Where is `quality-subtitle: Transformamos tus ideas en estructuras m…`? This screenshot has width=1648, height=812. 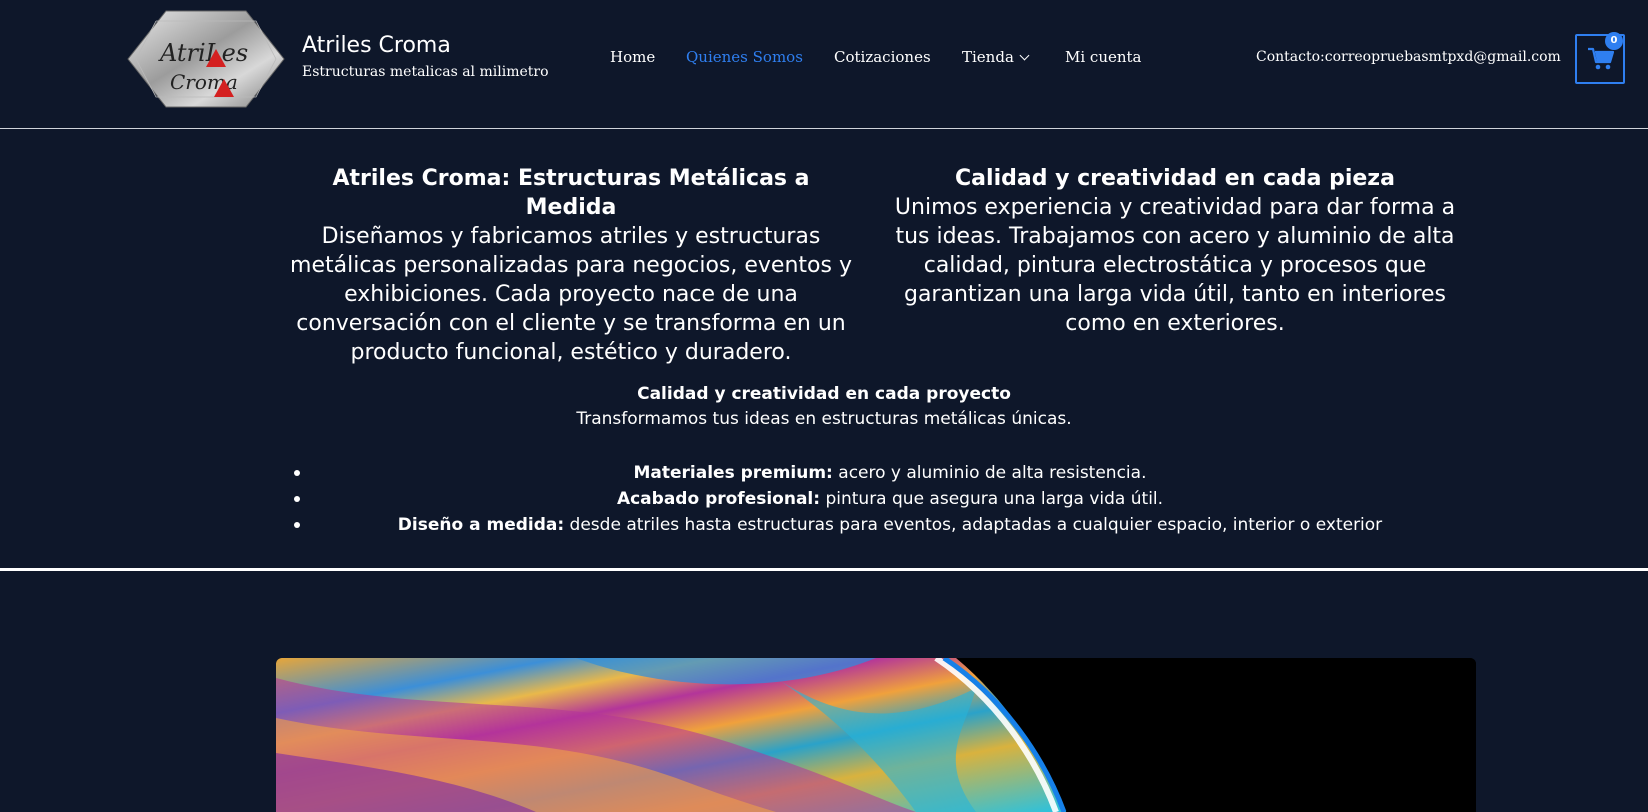
quality-subtitle: Transformamos tus ideas en estructuras m… is located at coordinates (824, 419).